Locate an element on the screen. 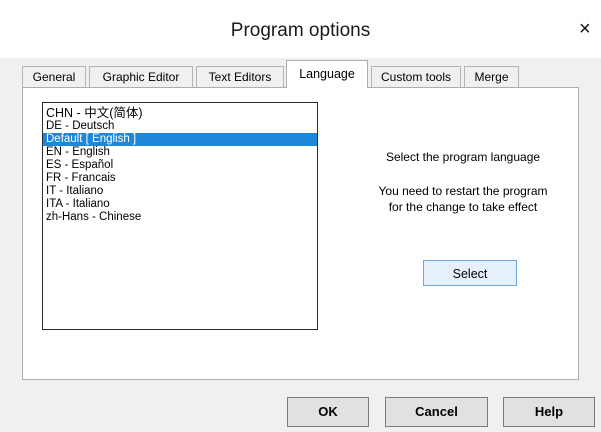 The height and width of the screenshot is (432, 601). tab-custom-tools: Custom tools is located at coordinates (416, 76).